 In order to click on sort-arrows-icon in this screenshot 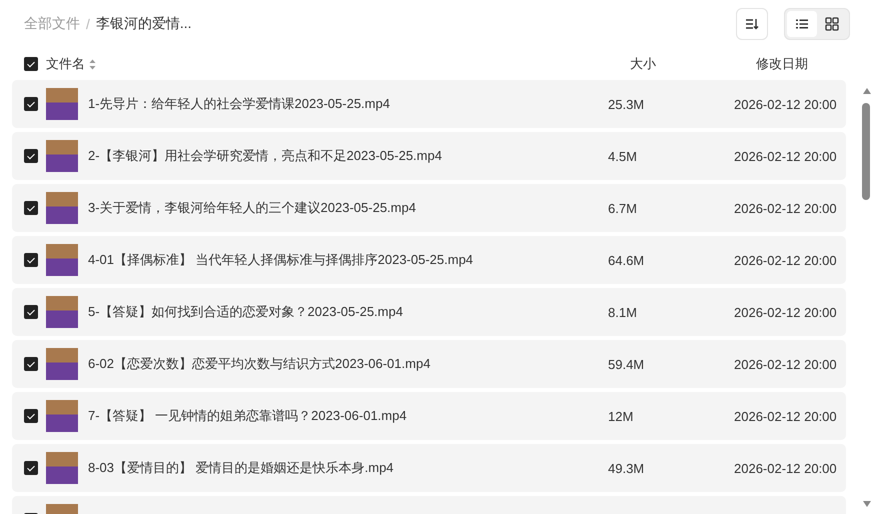, I will do `click(92, 64)`.